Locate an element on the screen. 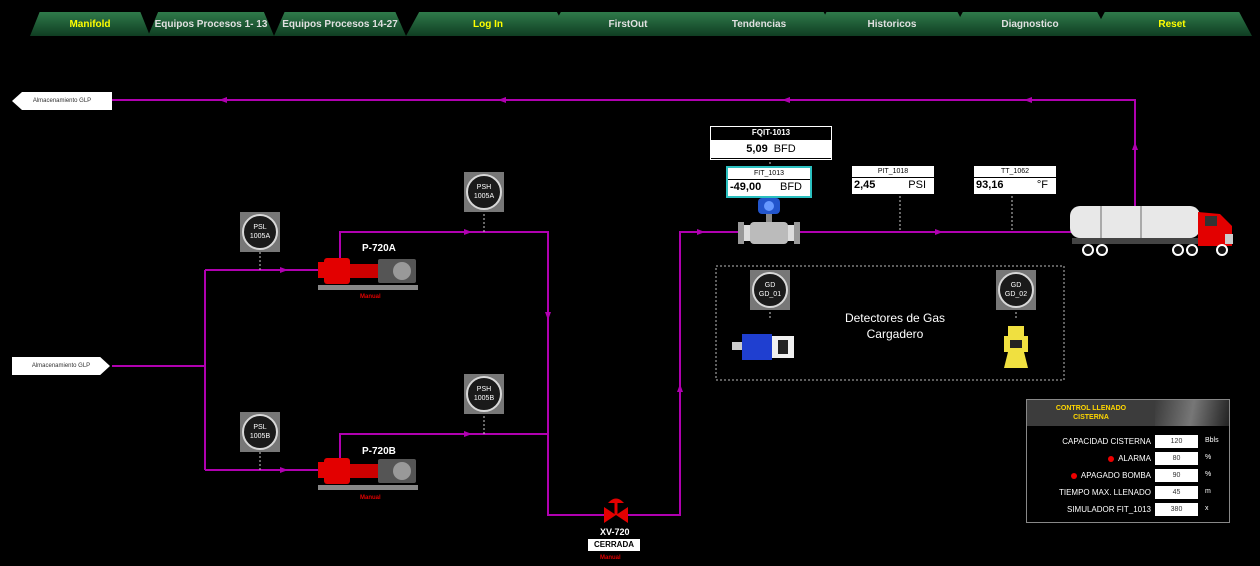  control-label-capacidad: CAPACIDAD CISTERNA is located at coordinates (1106, 441).